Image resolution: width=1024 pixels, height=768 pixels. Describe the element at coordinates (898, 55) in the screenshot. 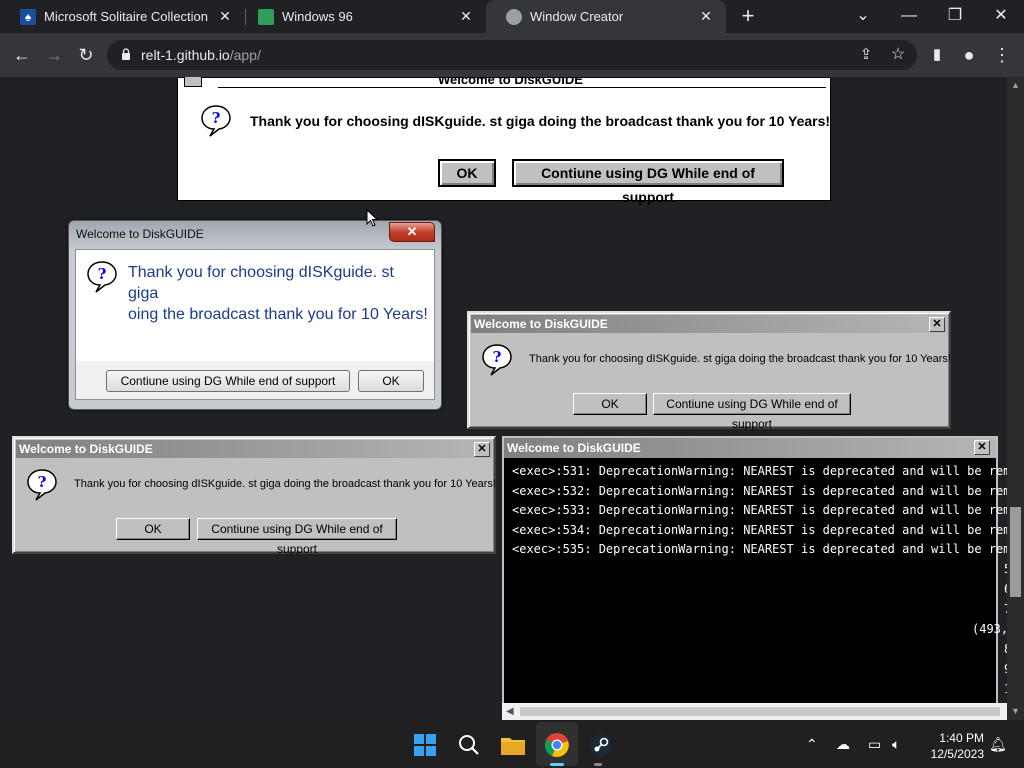

I see `bookmark-star-icon: ☆` at that location.